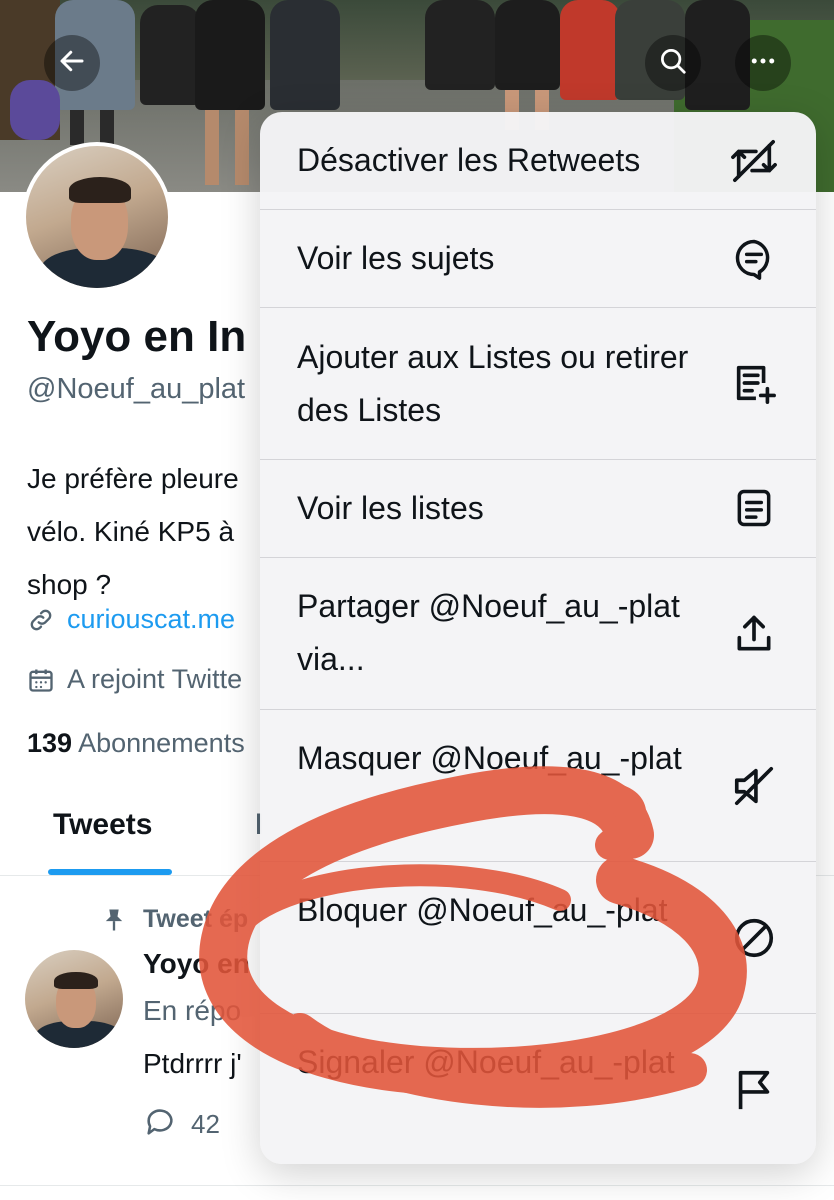 This screenshot has width=834, height=1200. I want to click on following-stat: 139 Abonnements, so click(136, 743).